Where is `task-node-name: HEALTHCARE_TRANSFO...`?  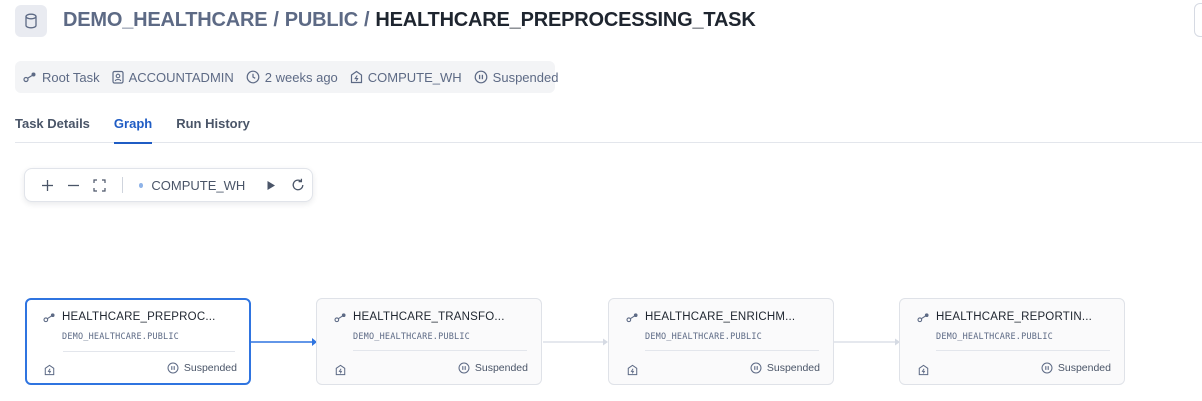
task-node-name: HEALTHCARE_TRANSFO... is located at coordinates (429, 317).